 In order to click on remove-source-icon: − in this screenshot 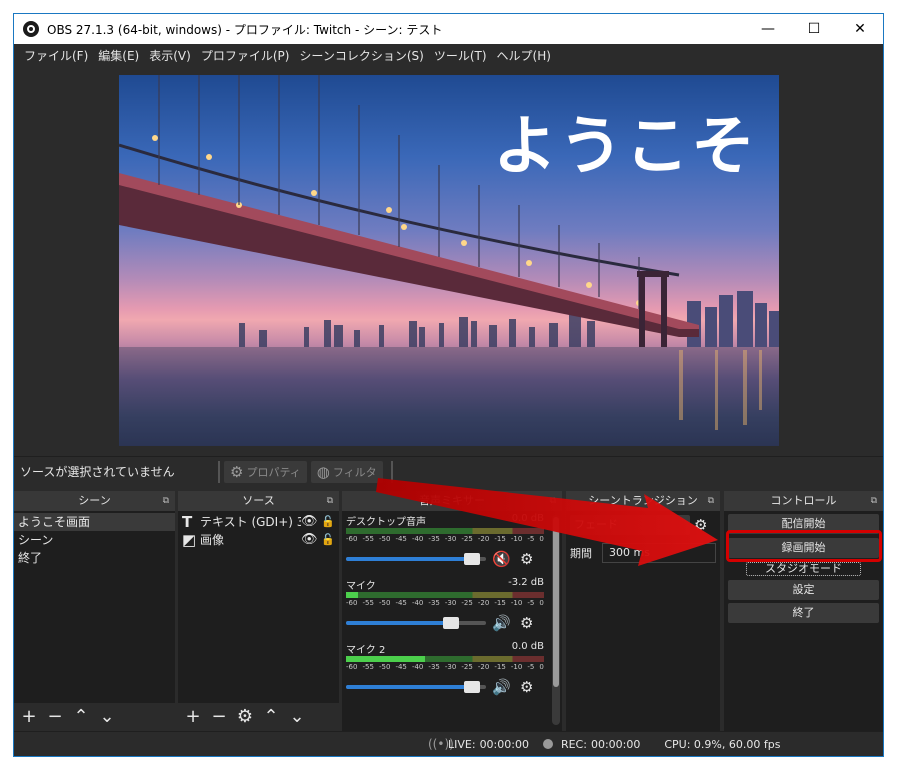, I will do `click(219, 717)`.